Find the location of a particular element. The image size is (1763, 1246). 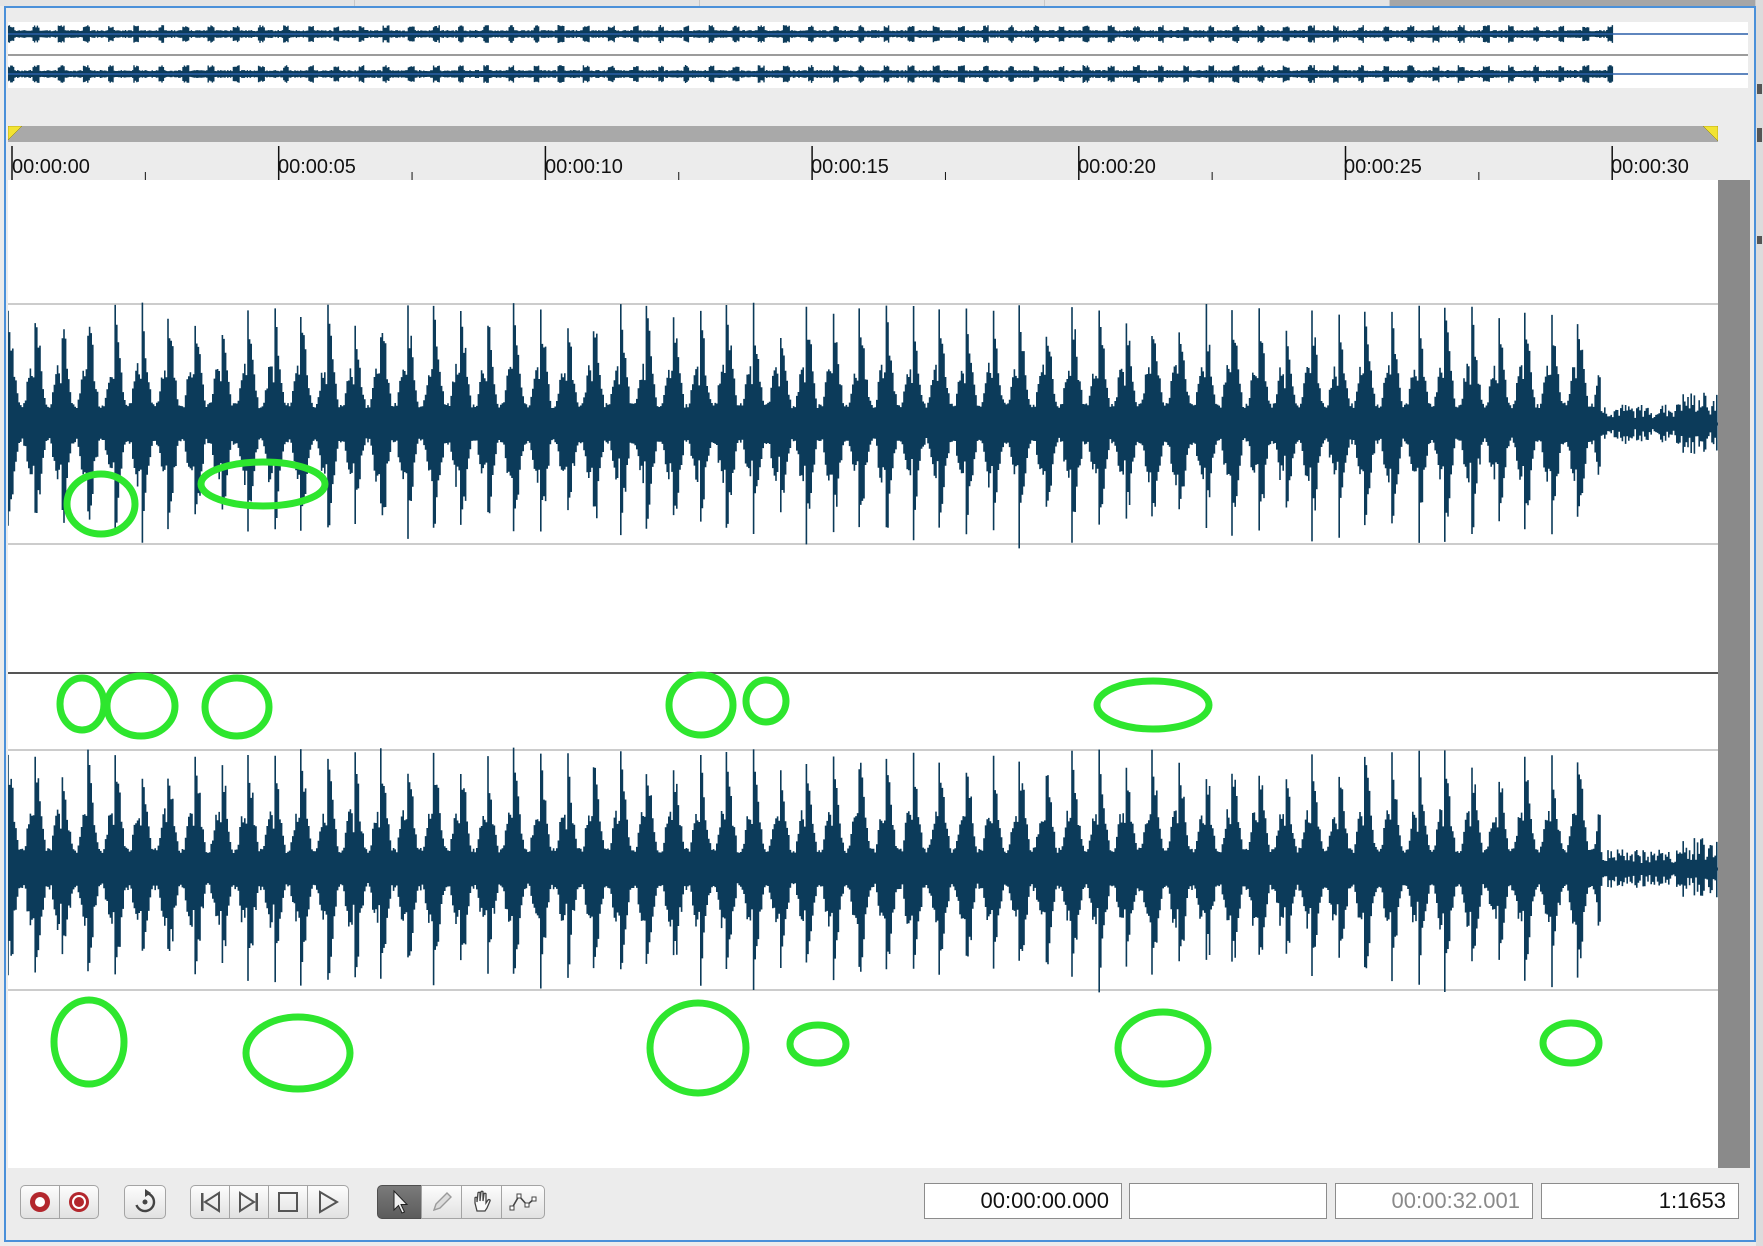

pencil-tool-icon is located at coordinates (442, 1202).